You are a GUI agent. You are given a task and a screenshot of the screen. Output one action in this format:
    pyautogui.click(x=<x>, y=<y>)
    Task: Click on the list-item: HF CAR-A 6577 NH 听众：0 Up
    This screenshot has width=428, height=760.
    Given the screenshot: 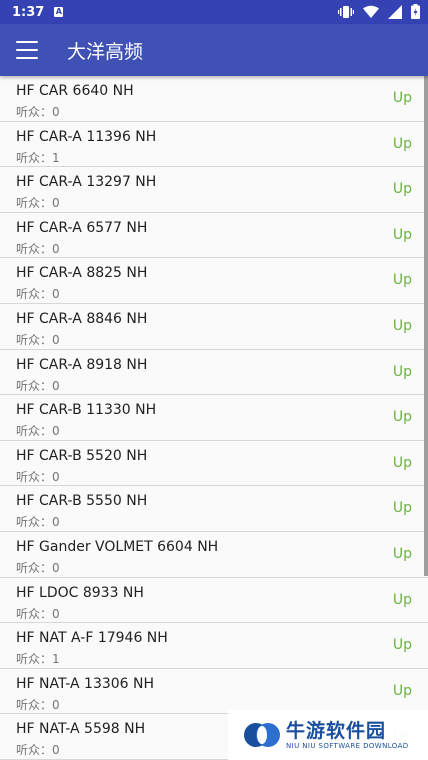 What is the action you would take?
    pyautogui.click(x=214, y=235)
    